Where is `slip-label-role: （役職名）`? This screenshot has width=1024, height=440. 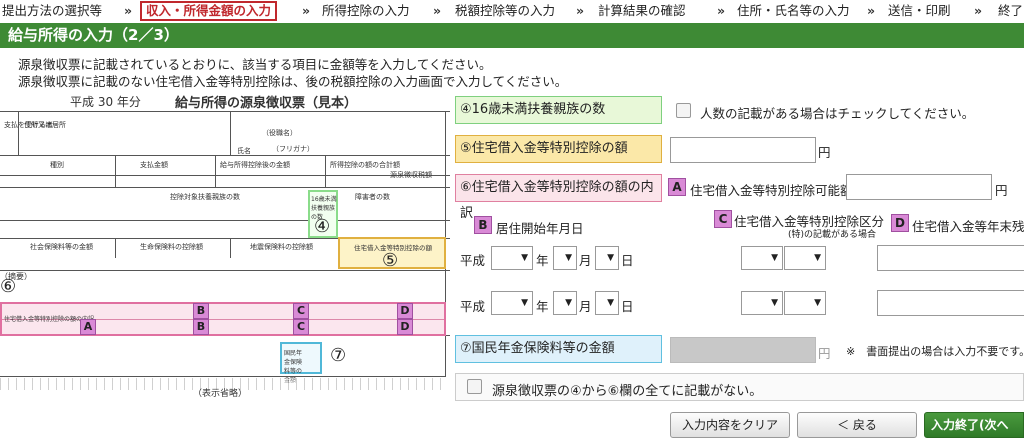 slip-label-role: （役職名） is located at coordinates (279, 133).